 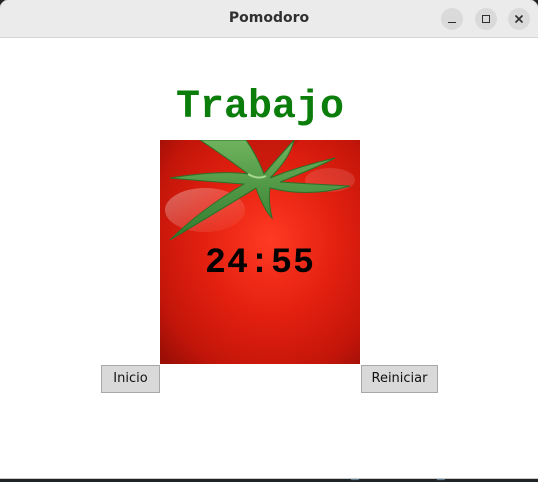 I want to click on title-bar: Pomodoro, so click(x=269, y=19).